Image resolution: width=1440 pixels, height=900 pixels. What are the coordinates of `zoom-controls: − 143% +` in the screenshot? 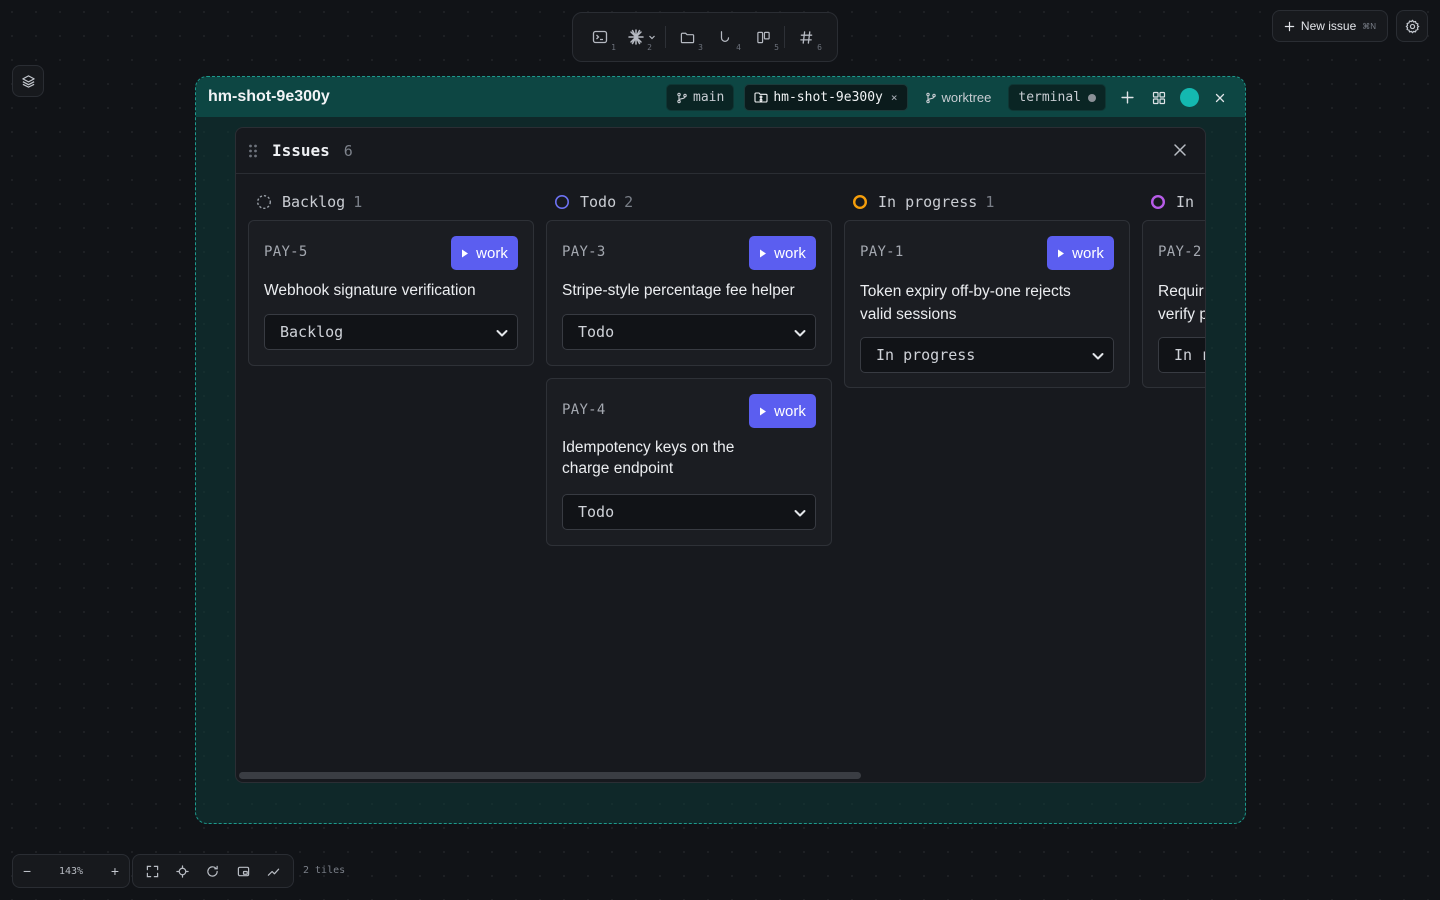 It's located at (71, 871).